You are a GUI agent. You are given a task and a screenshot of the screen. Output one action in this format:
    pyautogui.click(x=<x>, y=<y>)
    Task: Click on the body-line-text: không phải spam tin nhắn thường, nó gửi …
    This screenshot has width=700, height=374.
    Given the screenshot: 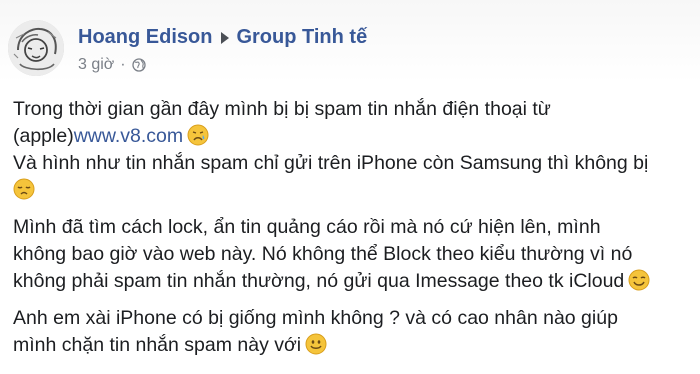 What is the action you would take?
    pyautogui.click(x=319, y=281)
    